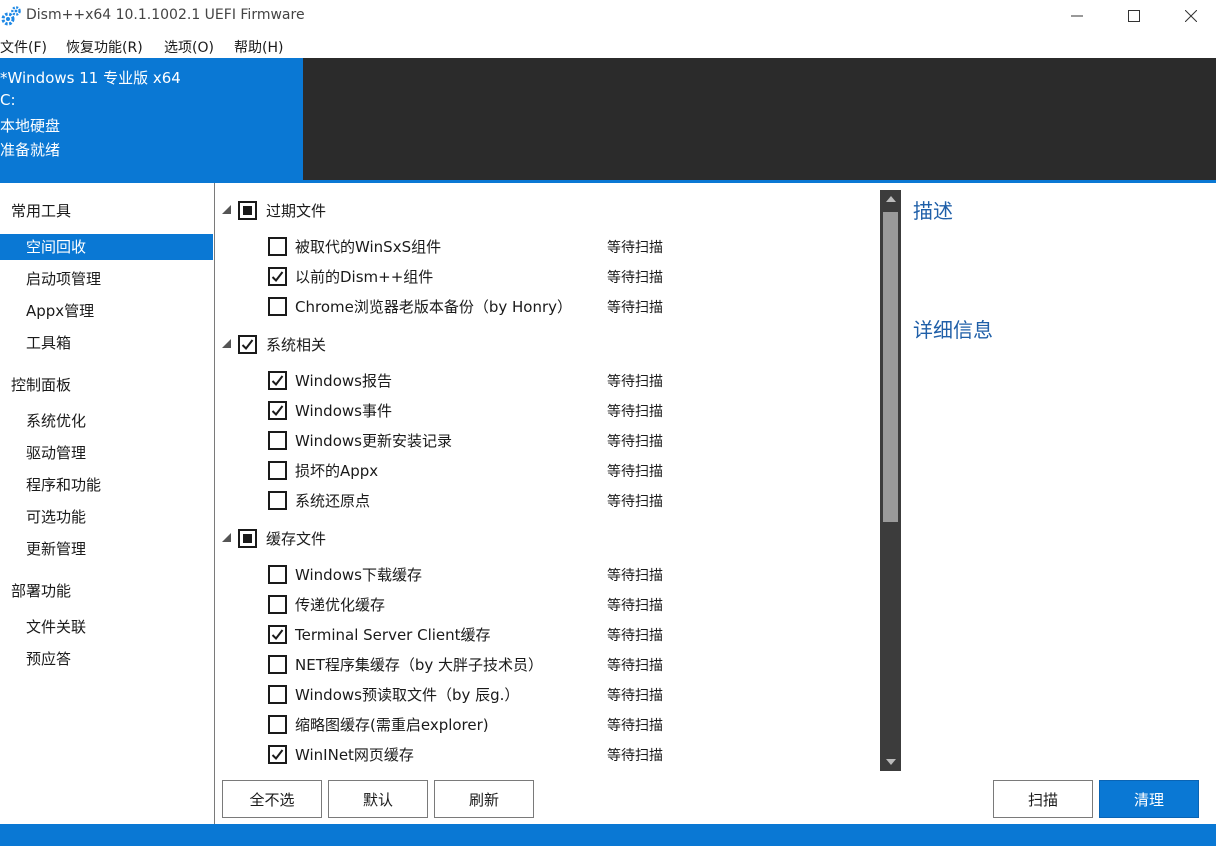 The height and width of the screenshot is (846, 1216). I want to click on item-label: Terminal Server Client缓存, so click(393, 635).